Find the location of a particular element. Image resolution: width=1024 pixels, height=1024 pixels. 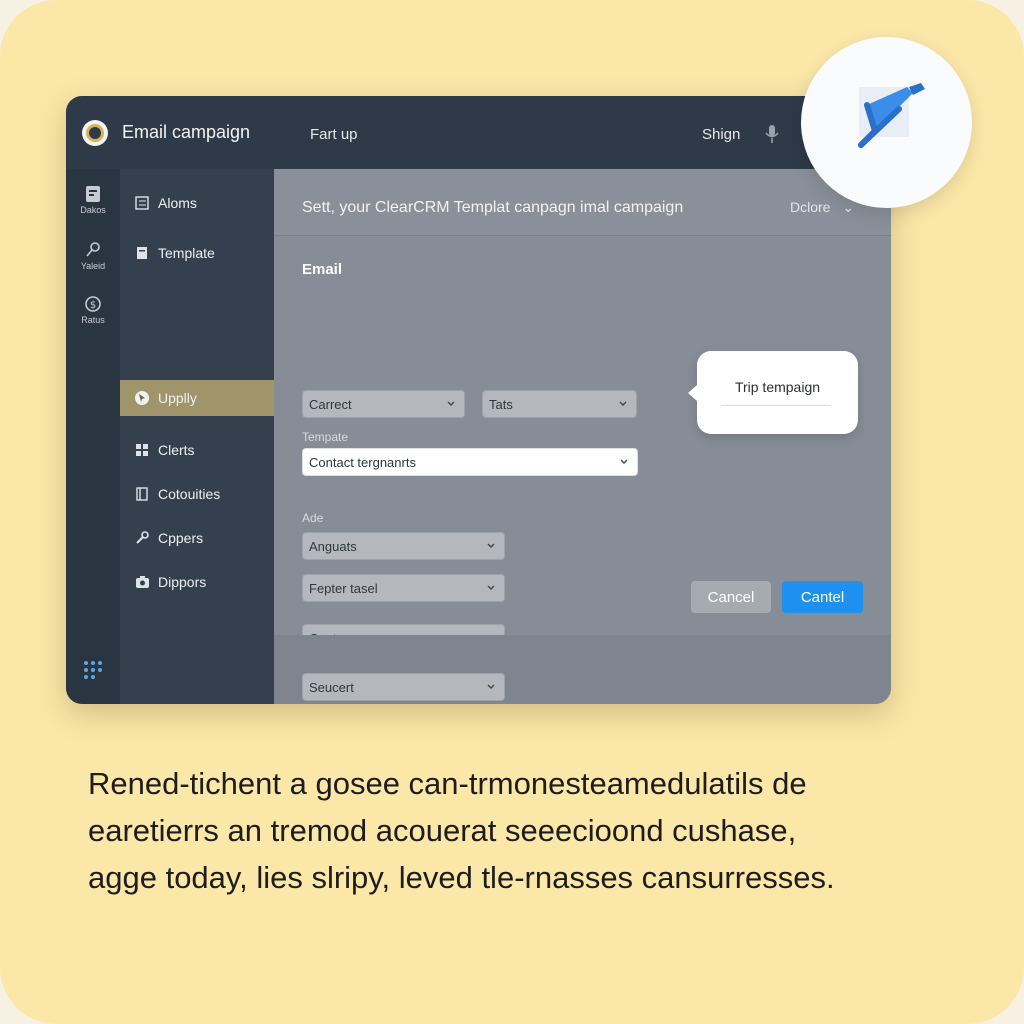

rail-label: Yaleid is located at coordinates (93, 266).